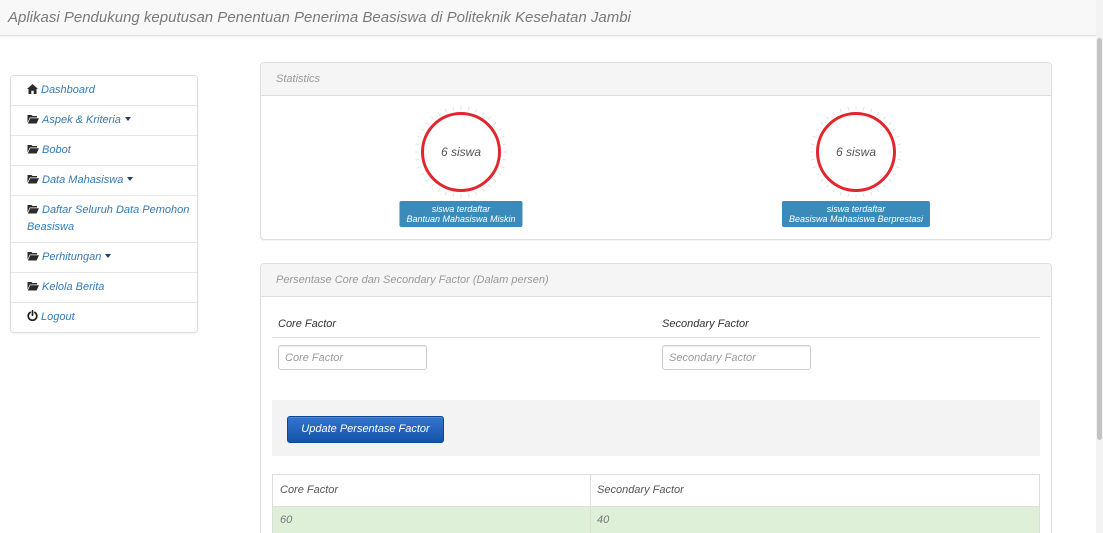 The image size is (1103, 533). What do you see at coordinates (307, 324) in the screenshot?
I see `core-factor-label: Core Factor` at bounding box center [307, 324].